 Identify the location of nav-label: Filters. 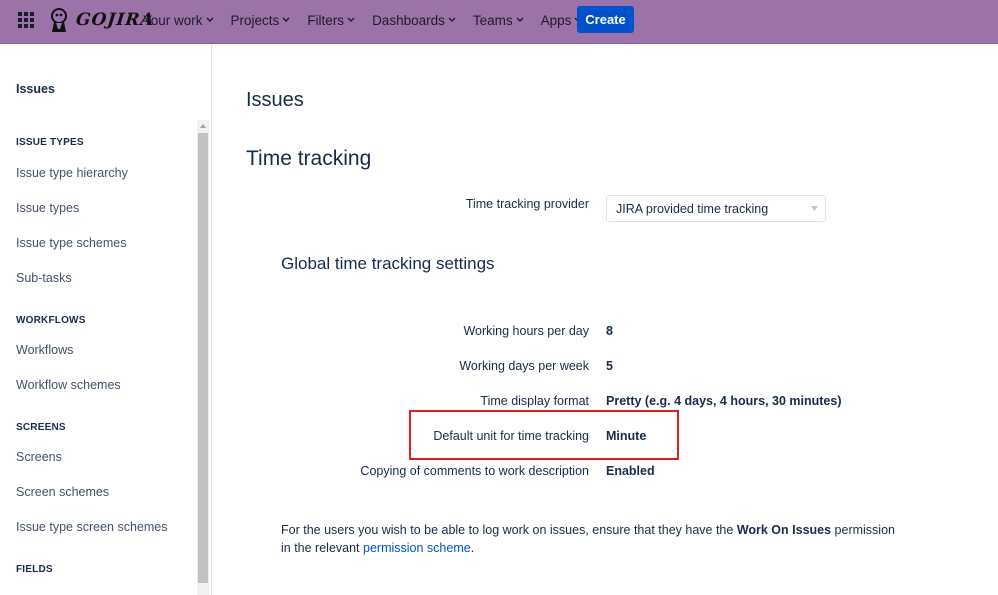
(326, 20).